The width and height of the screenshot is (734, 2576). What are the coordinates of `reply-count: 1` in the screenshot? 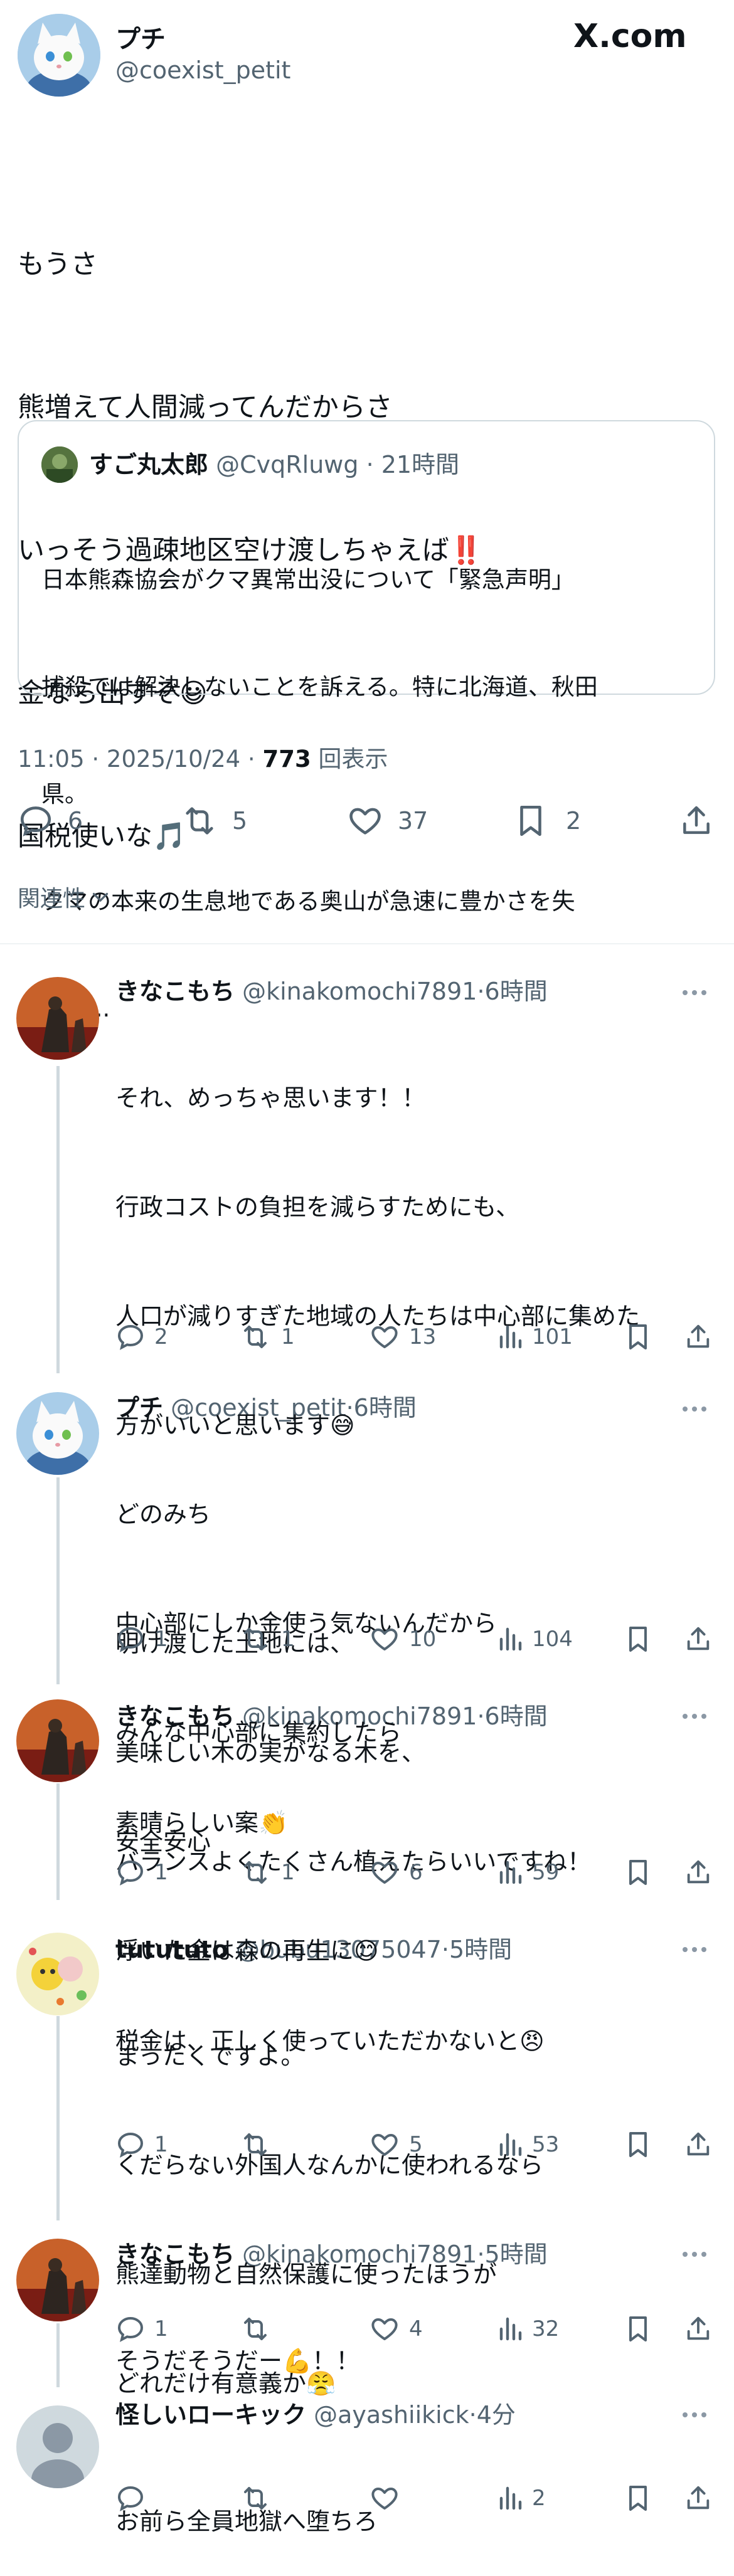 It's located at (161, 1872).